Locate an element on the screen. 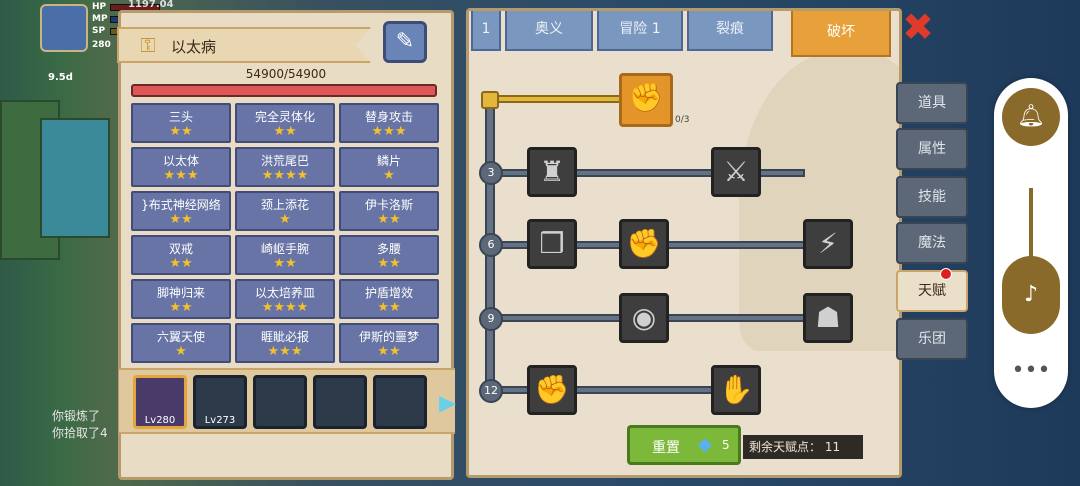 This screenshot has width=1080, height=486. trait-name: }布式神经网络 is located at coordinates (181, 205).